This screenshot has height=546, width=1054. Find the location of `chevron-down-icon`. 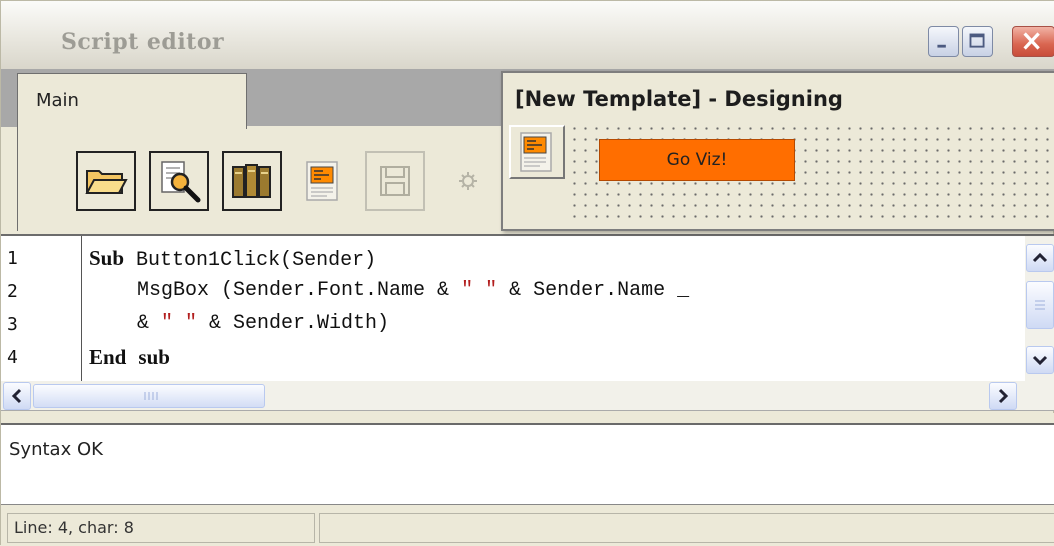

chevron-down-icon is located at coordinates (1040, 360).